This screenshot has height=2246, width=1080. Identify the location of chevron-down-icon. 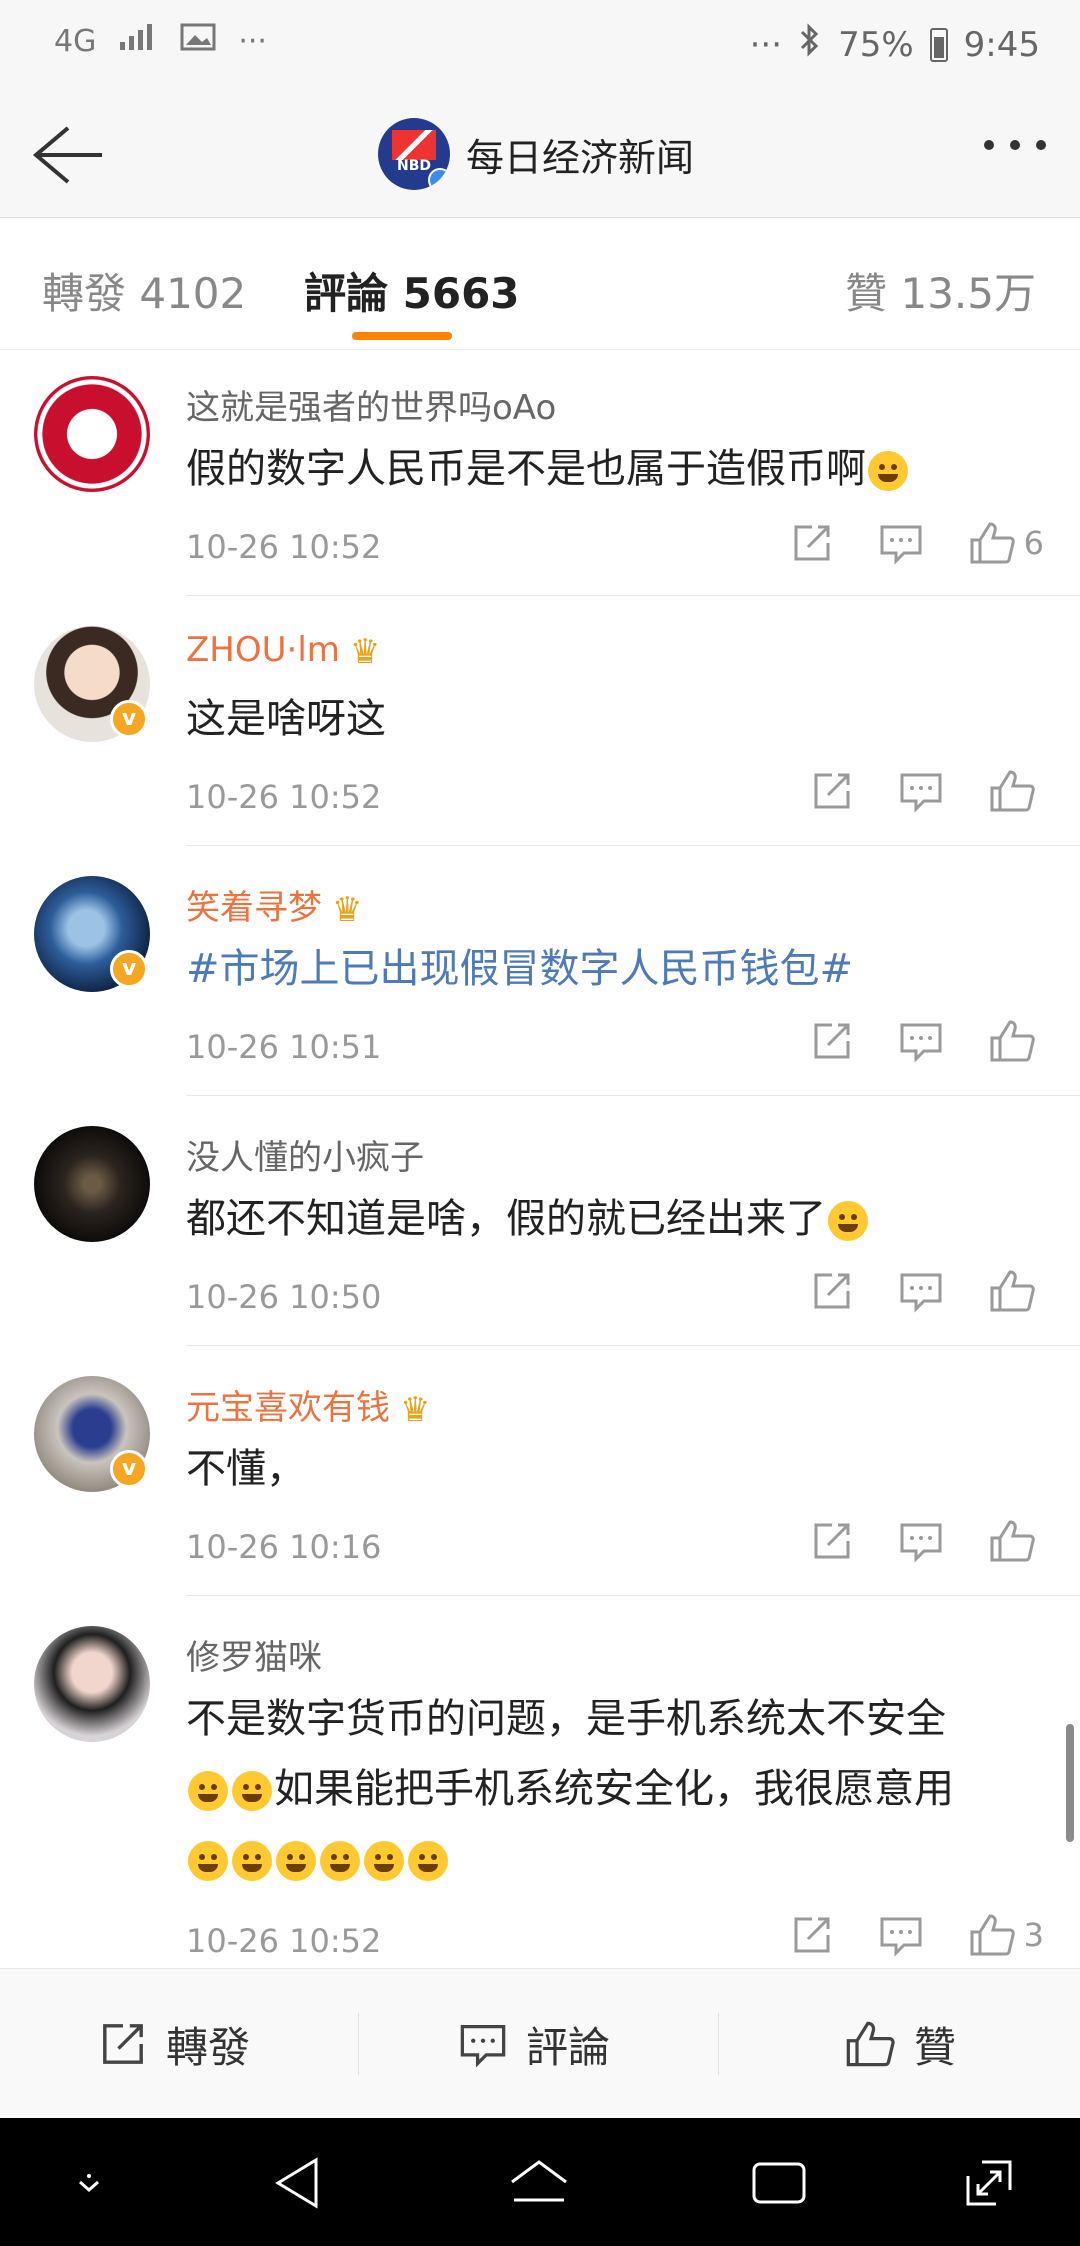
(89, 2183).